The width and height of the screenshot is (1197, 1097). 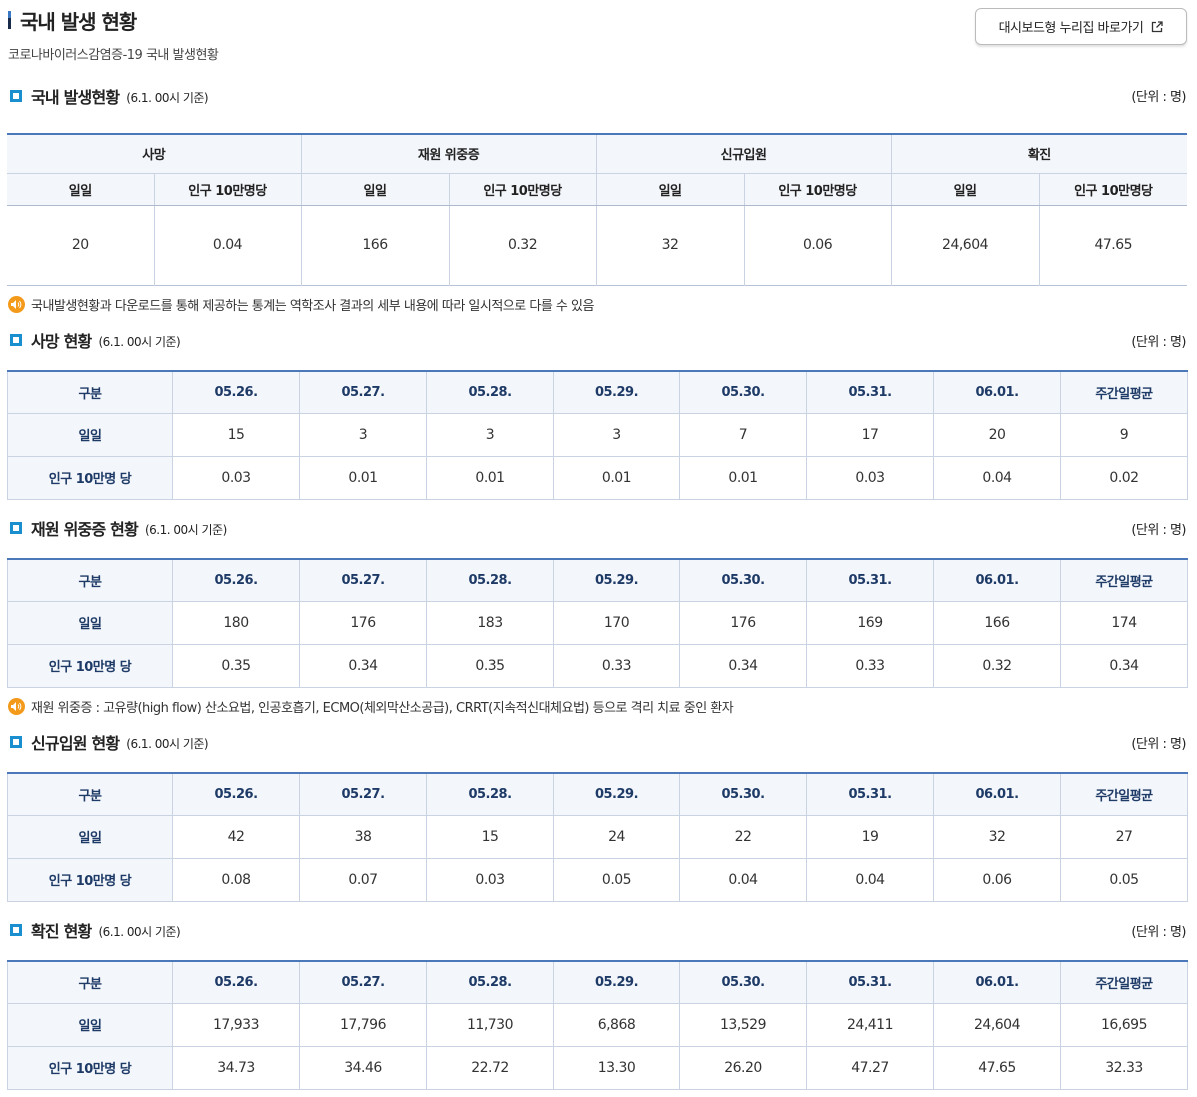 What do you see at coordinates (1158, 26) in the screenshot?
I see `external-link-icon` at bounding box center [1158, 26].